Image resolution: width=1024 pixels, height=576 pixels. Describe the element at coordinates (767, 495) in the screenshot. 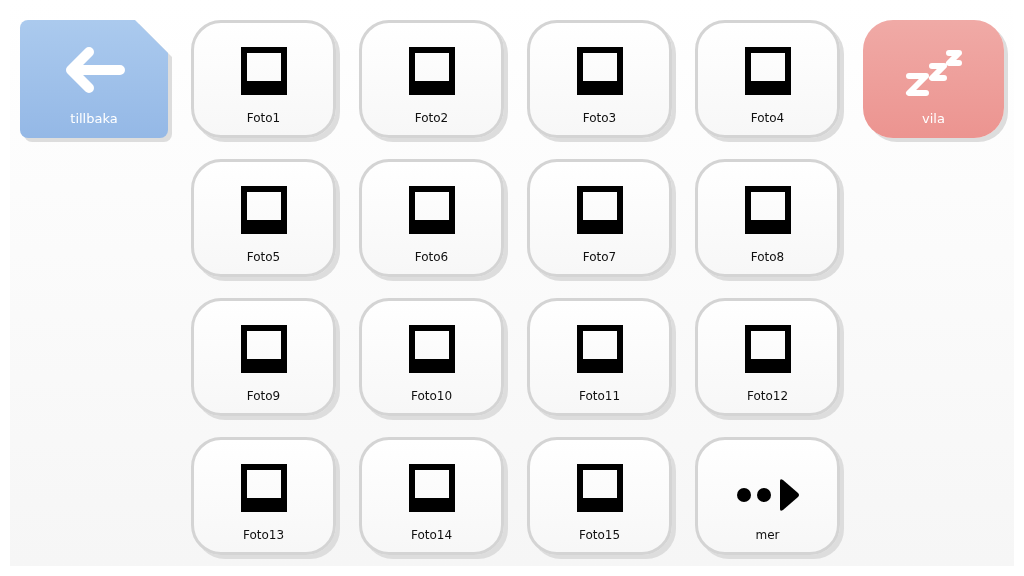

I see `dots-arrow-icon` at that location.